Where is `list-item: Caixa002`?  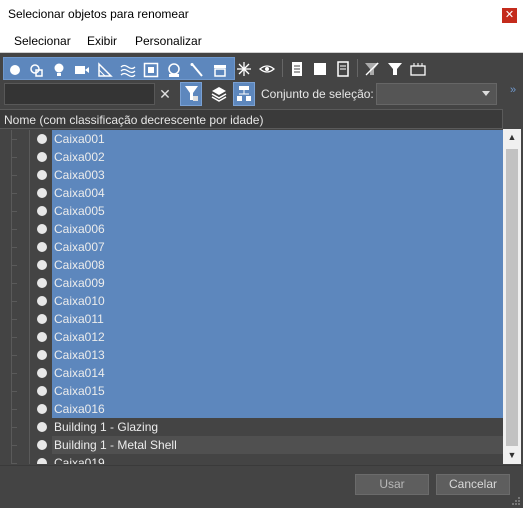 list-item: Caixa002 is located at coordinates (251, 157).